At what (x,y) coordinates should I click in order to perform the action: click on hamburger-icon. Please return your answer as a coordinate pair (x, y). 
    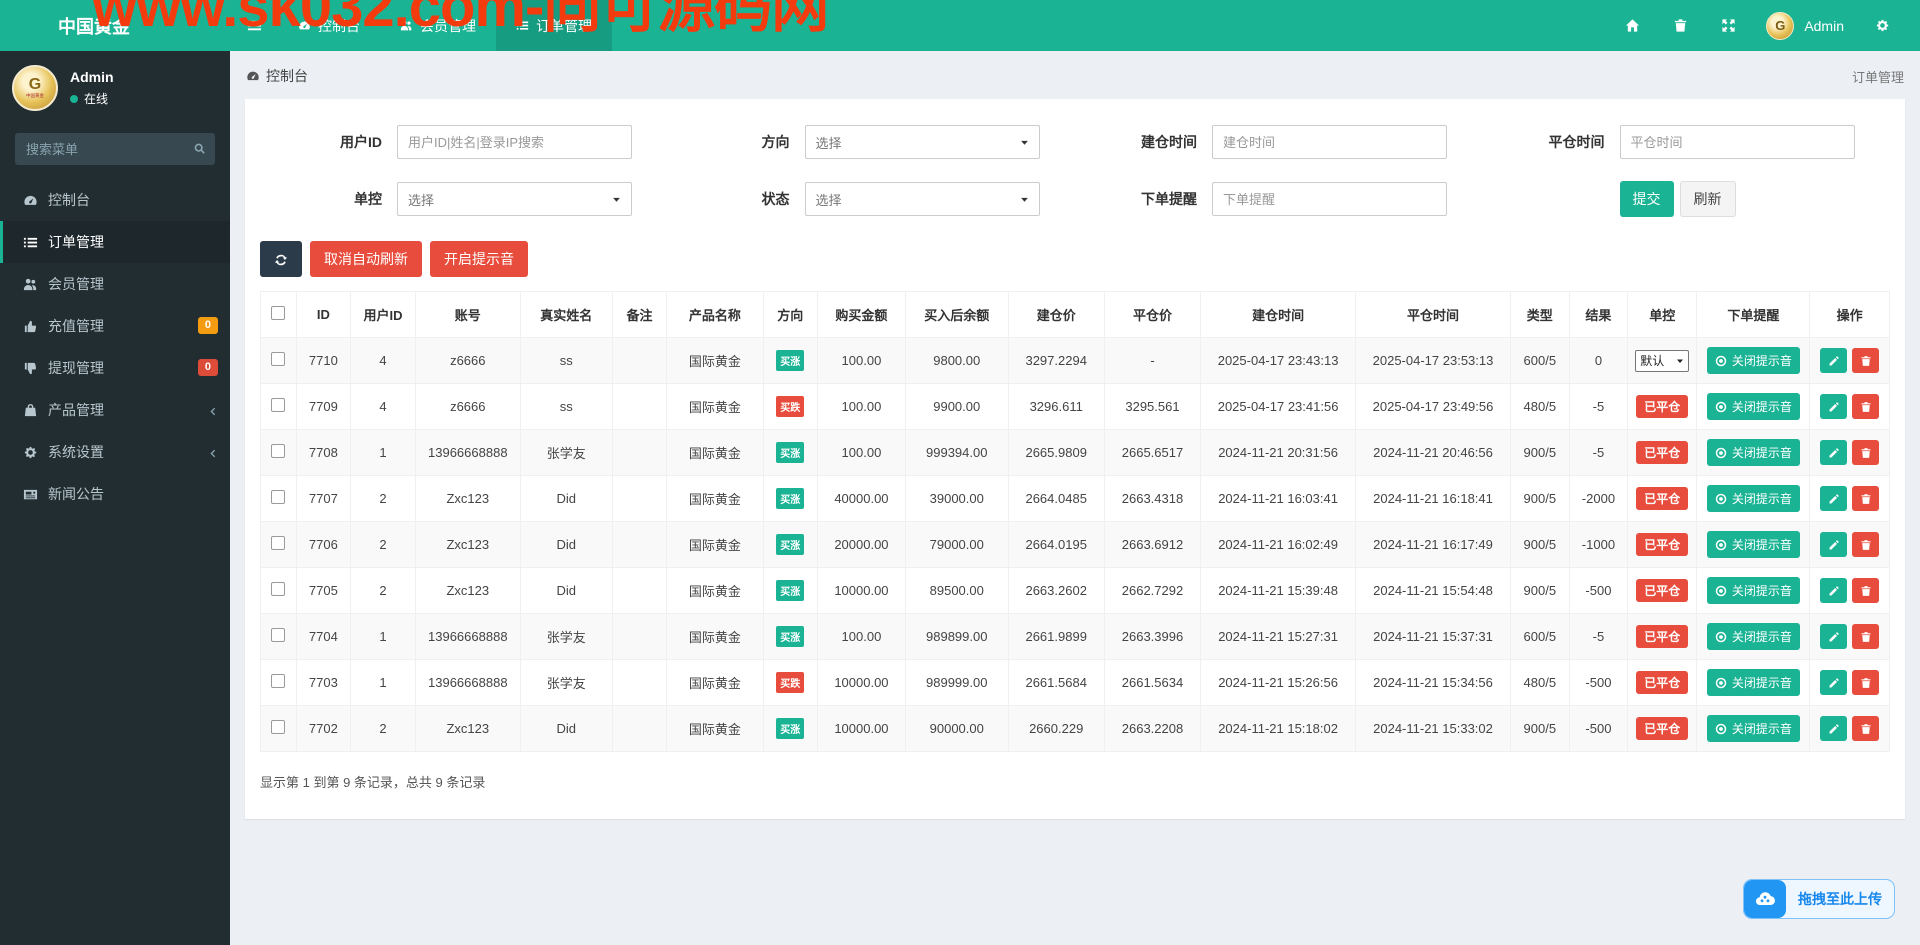
    Looking at the image, I should click on (254, 25).